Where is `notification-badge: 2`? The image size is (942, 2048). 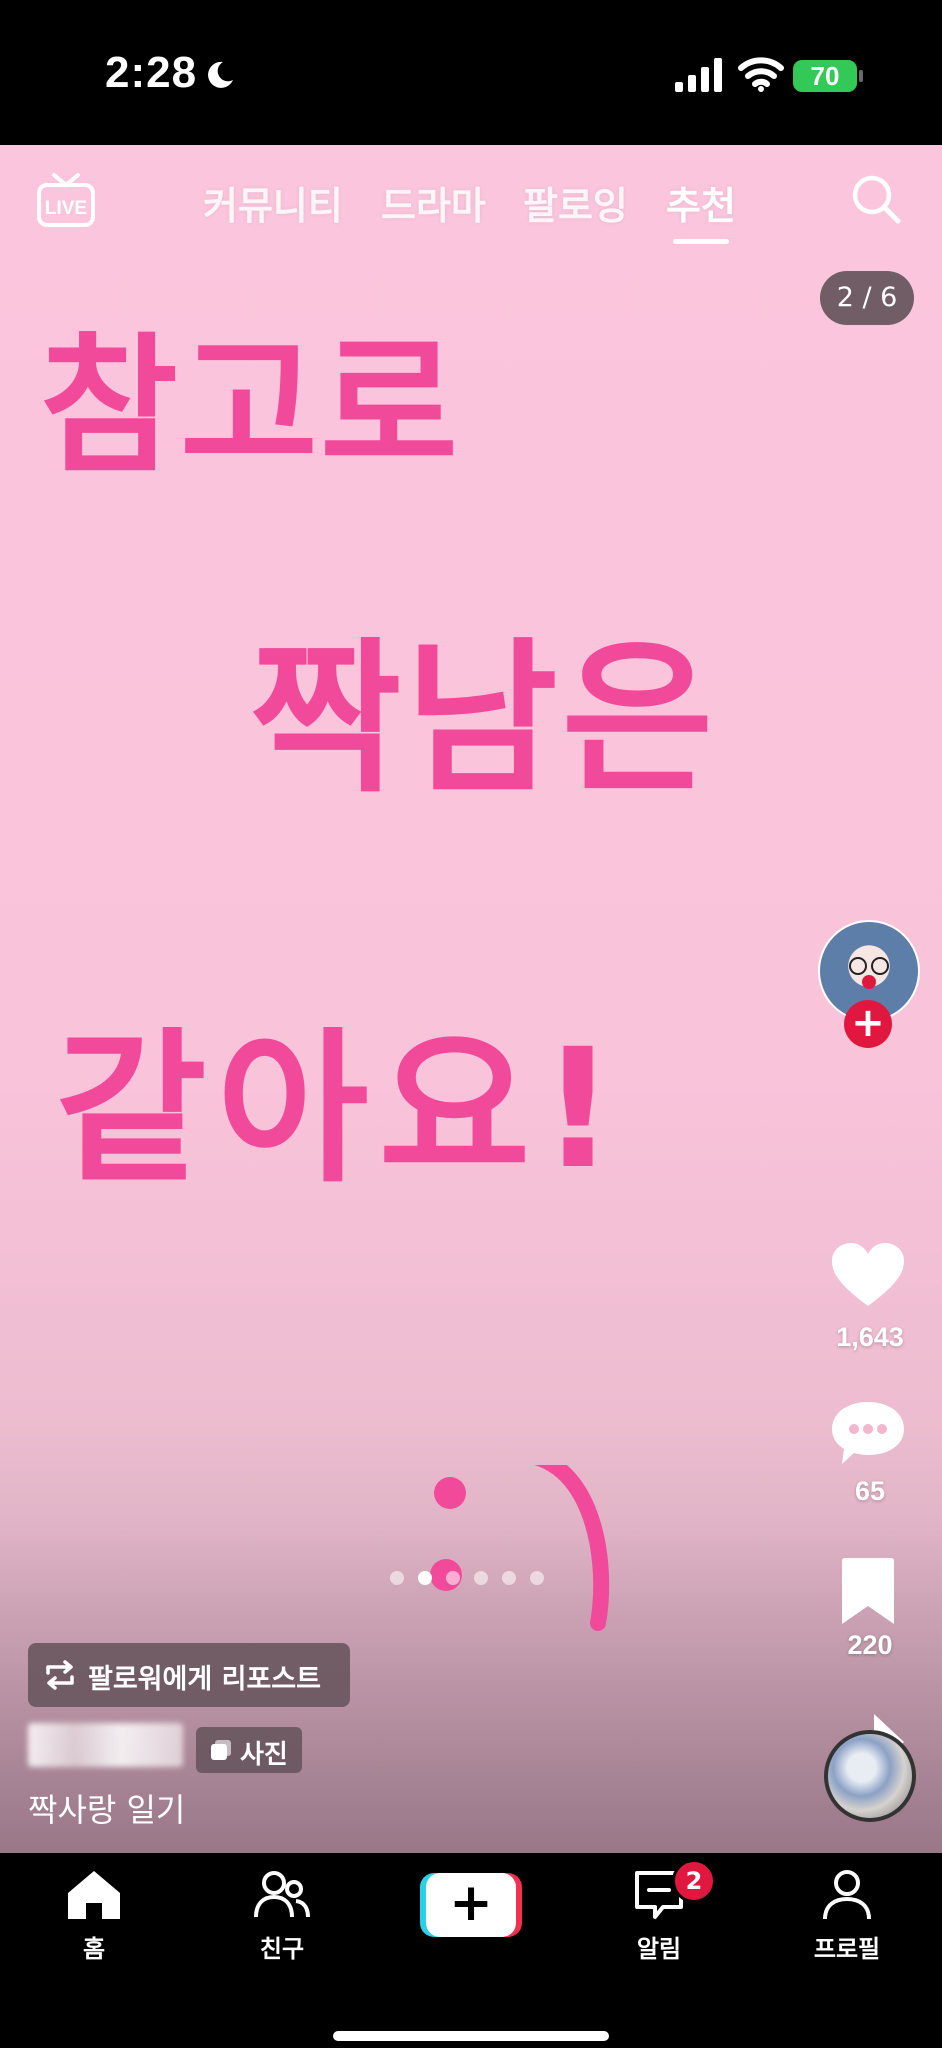
notification-badge: 2 is located at coordinates (694, 1881).